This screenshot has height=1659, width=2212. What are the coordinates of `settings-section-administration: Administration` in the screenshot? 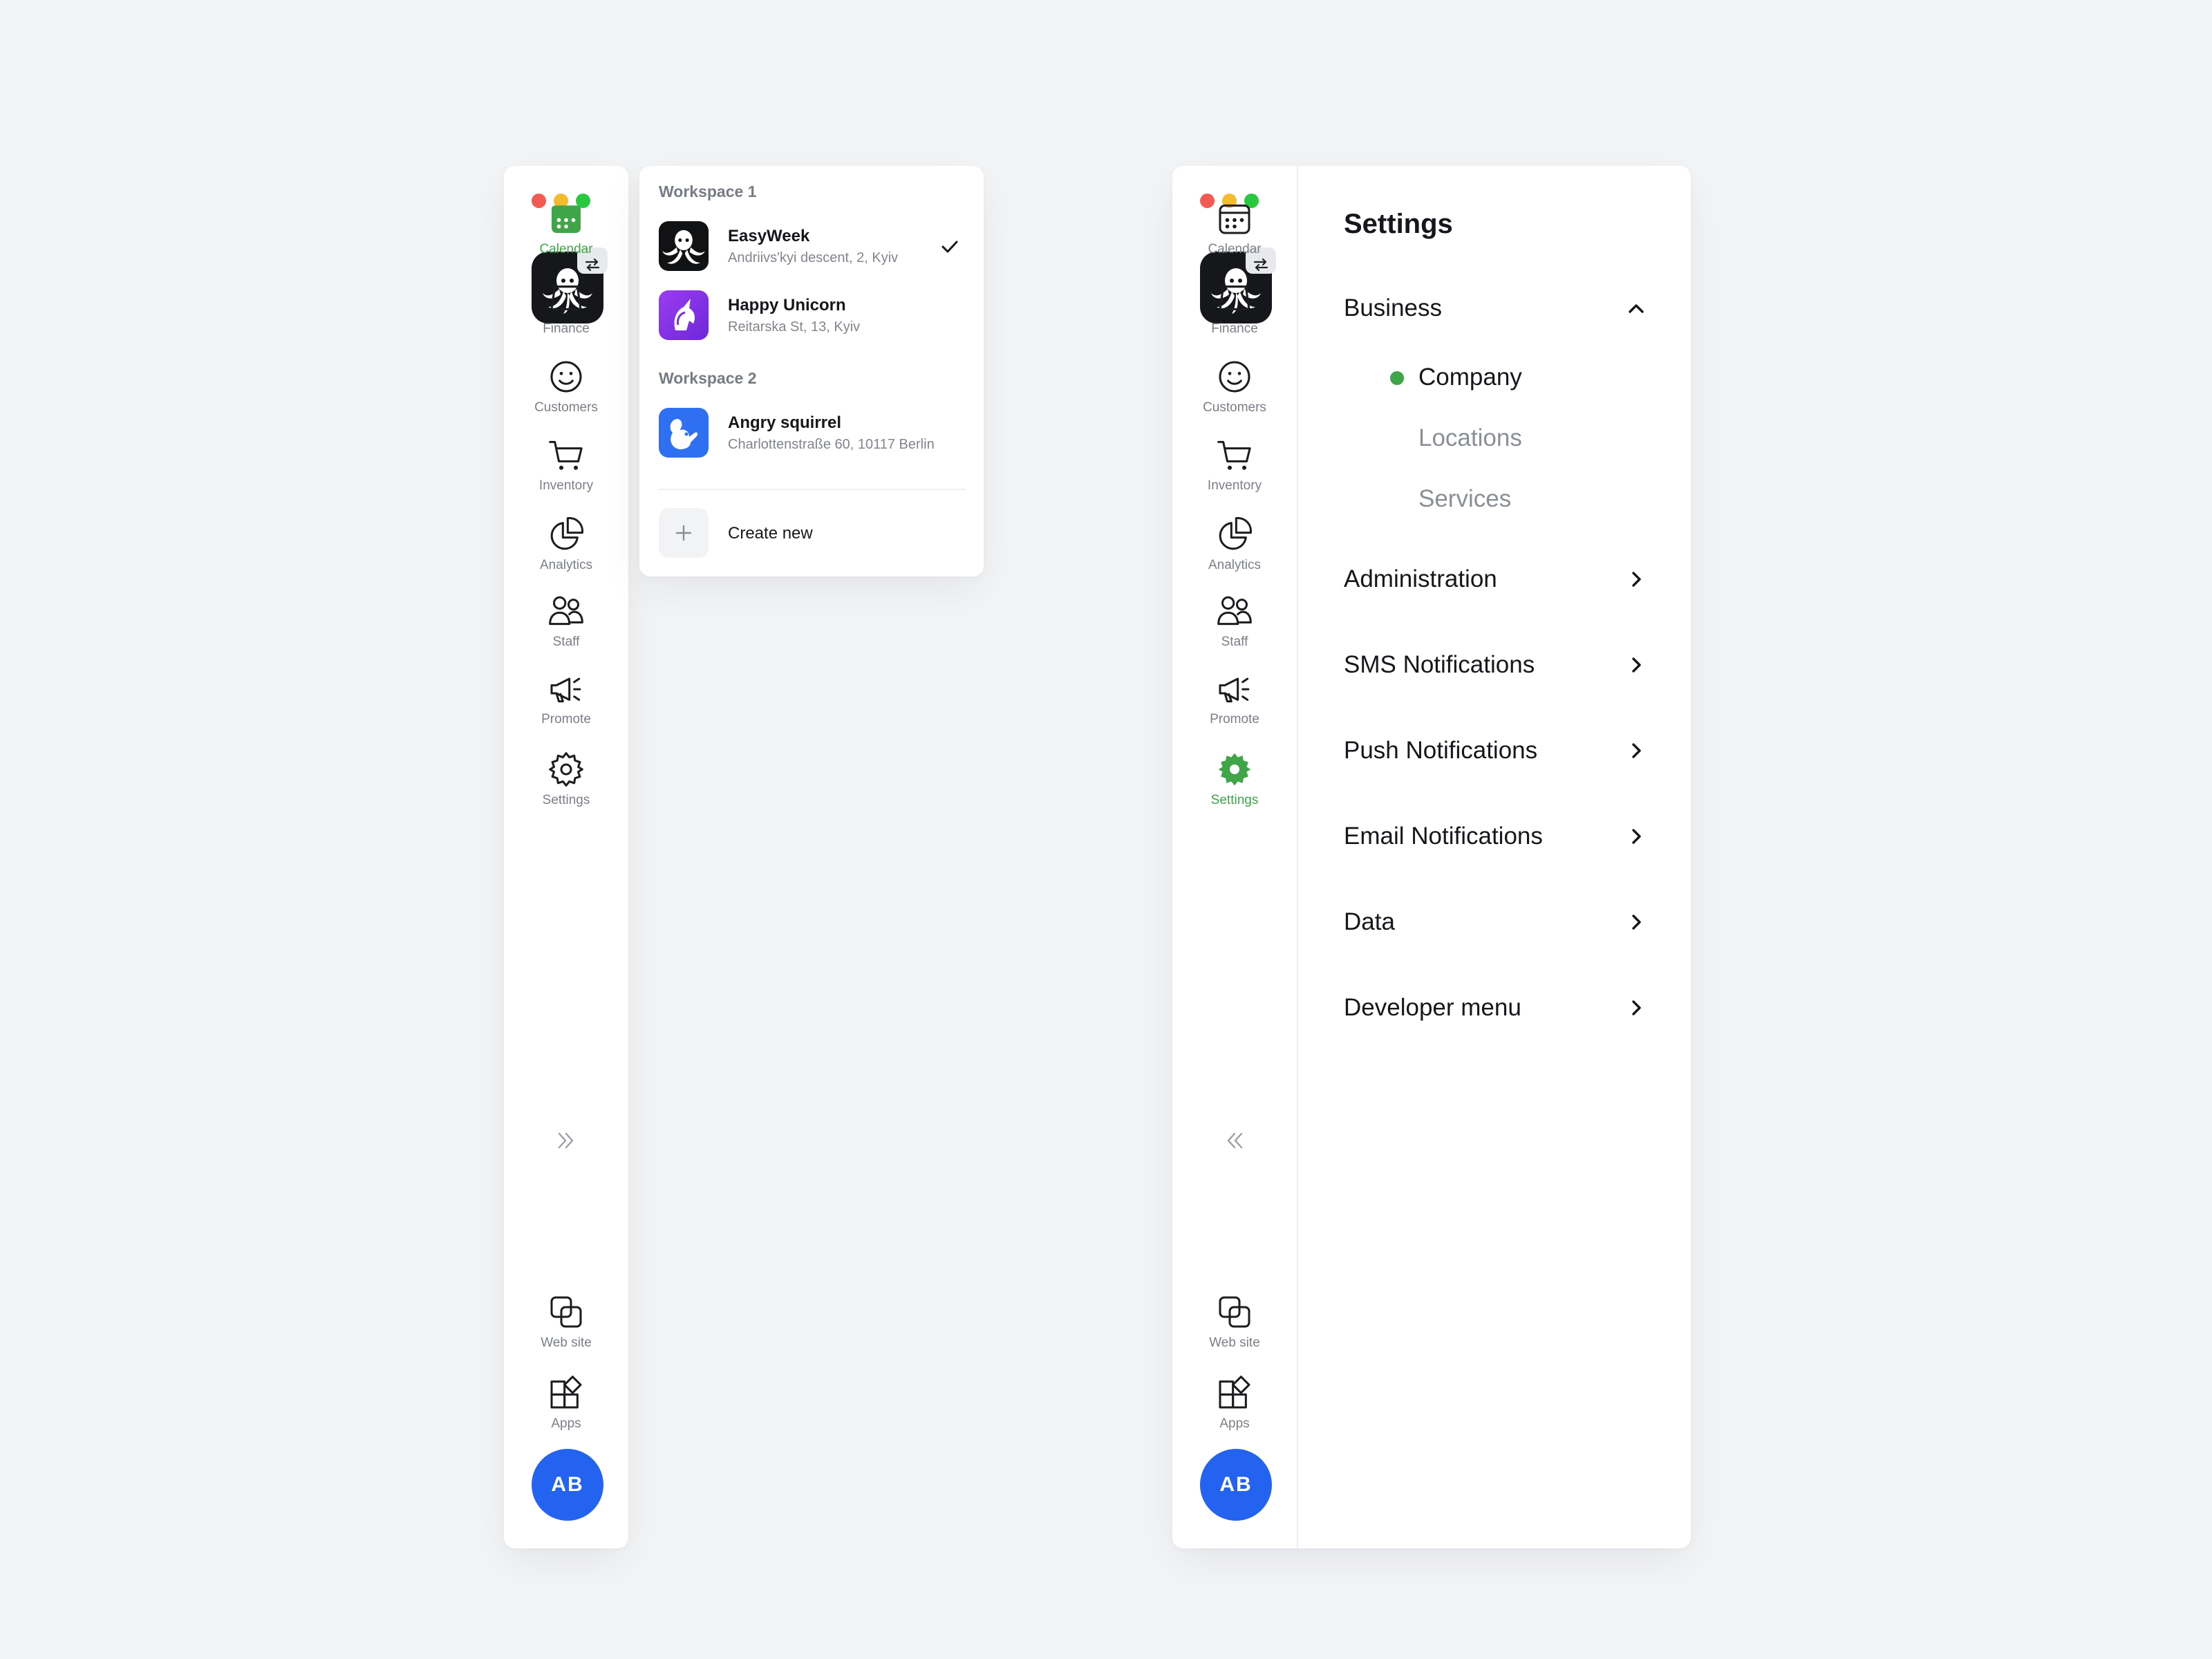 It's located at (1496, 579).